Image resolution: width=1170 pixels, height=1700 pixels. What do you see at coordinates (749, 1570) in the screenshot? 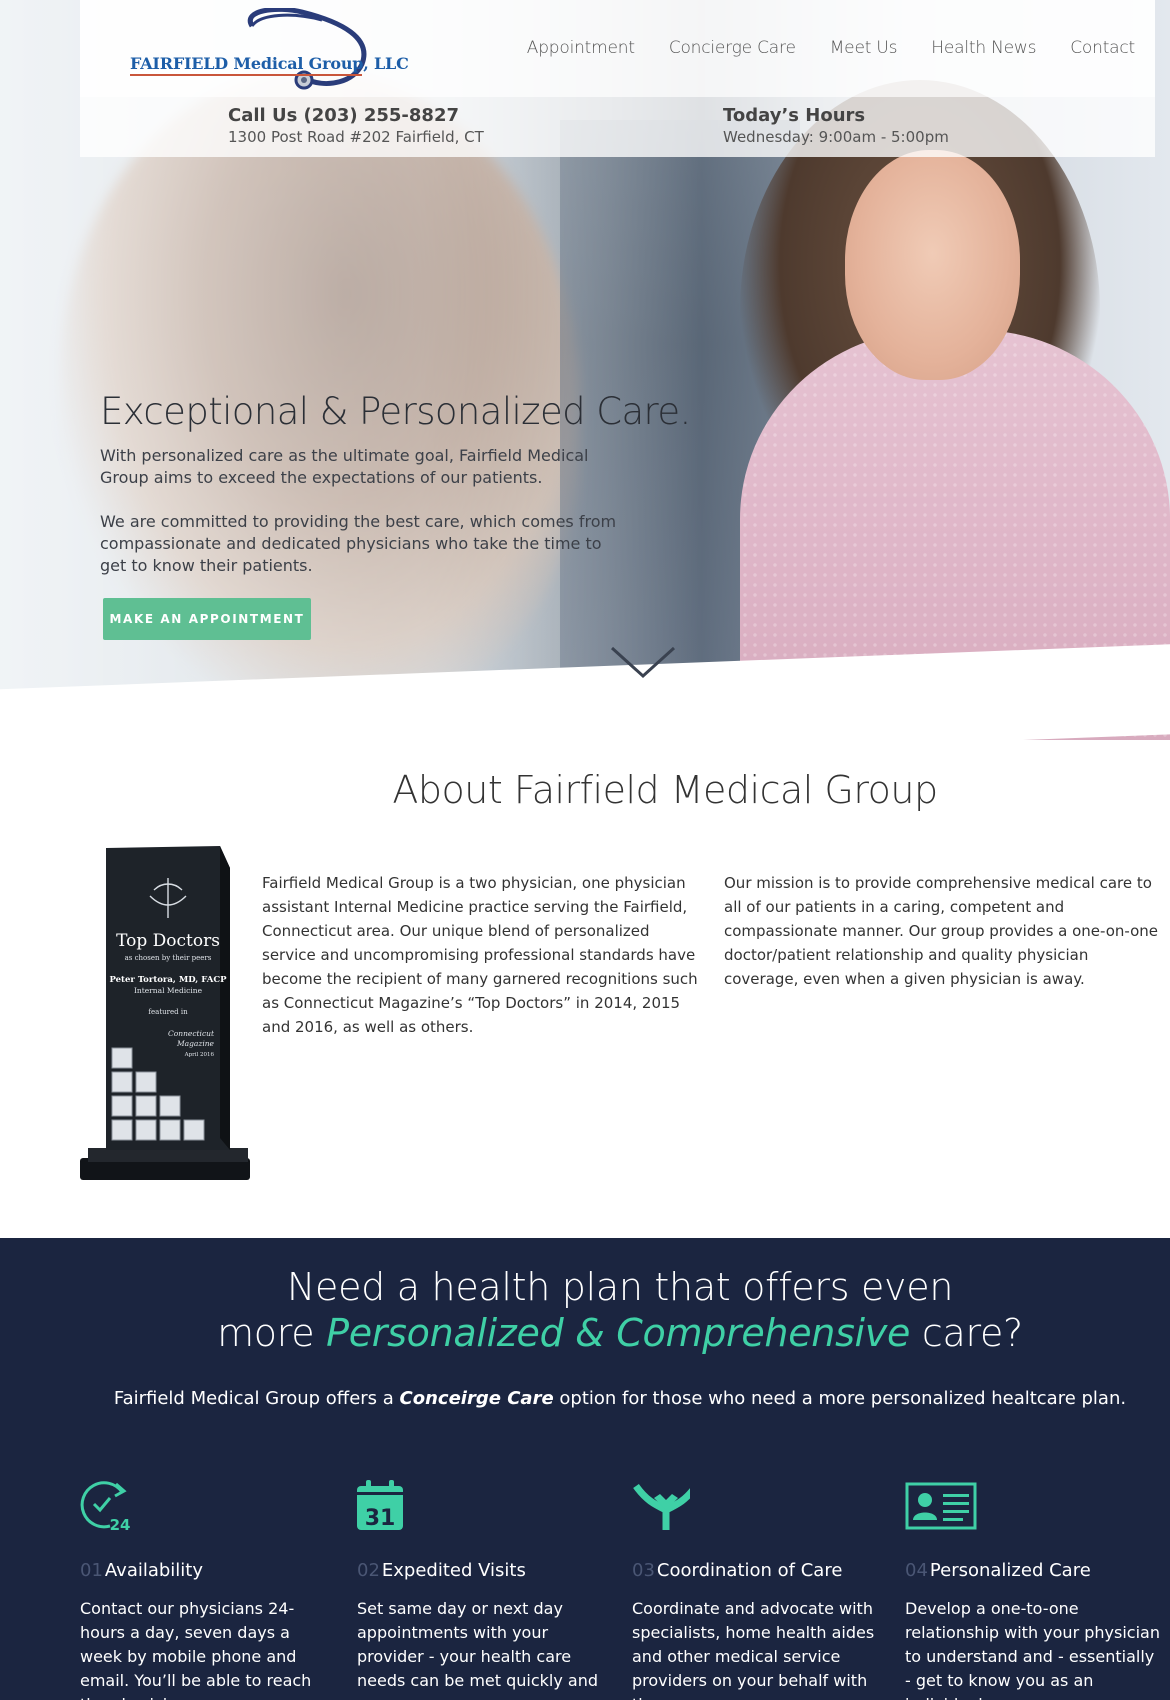
I see `feature-title-text: Coordination of Care` at bounding box center [749, 1570].